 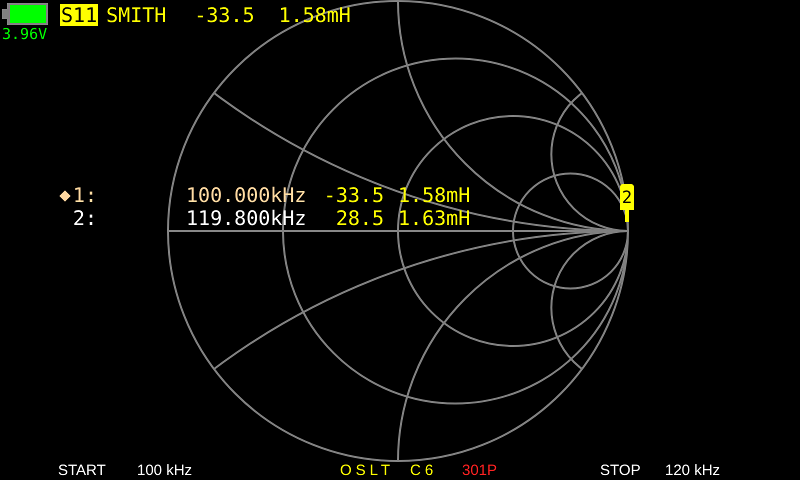 I want to click on marker-value: -33.5, so click(x=353, y=195).